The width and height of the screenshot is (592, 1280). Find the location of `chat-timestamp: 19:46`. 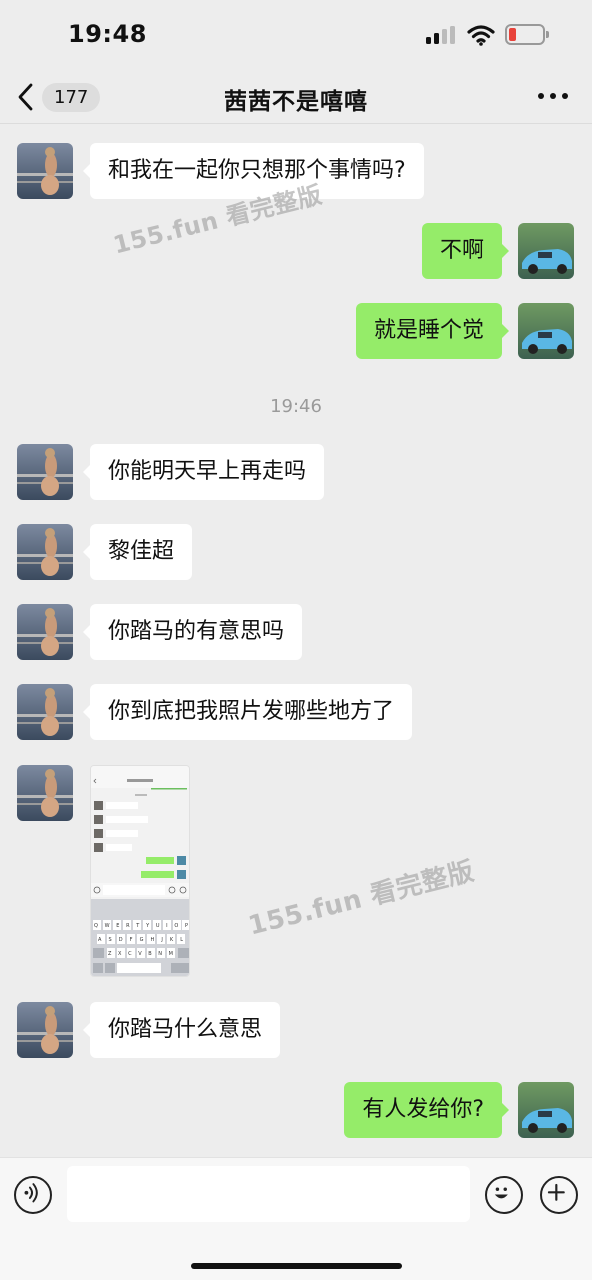

chat-timestamp: 19:46 is located at coordinates (296, 406).